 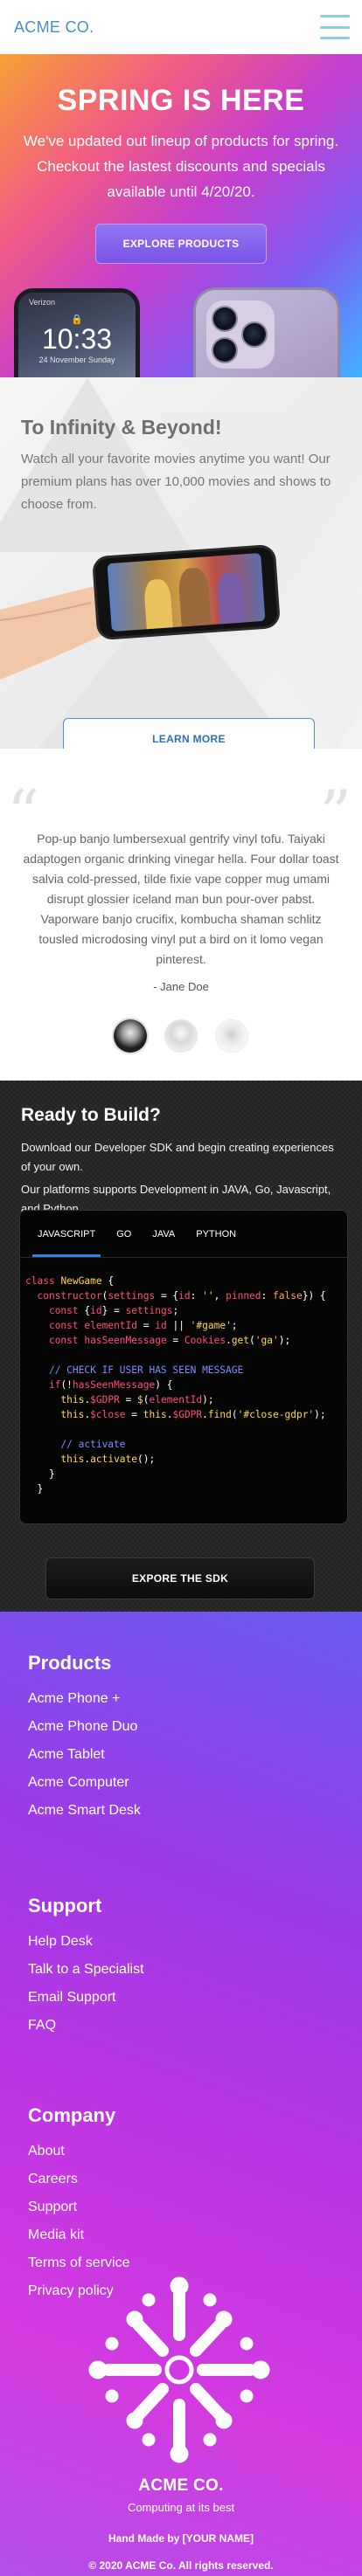 I want to click on footer-link: Careers, so click(x=78, y=2179).